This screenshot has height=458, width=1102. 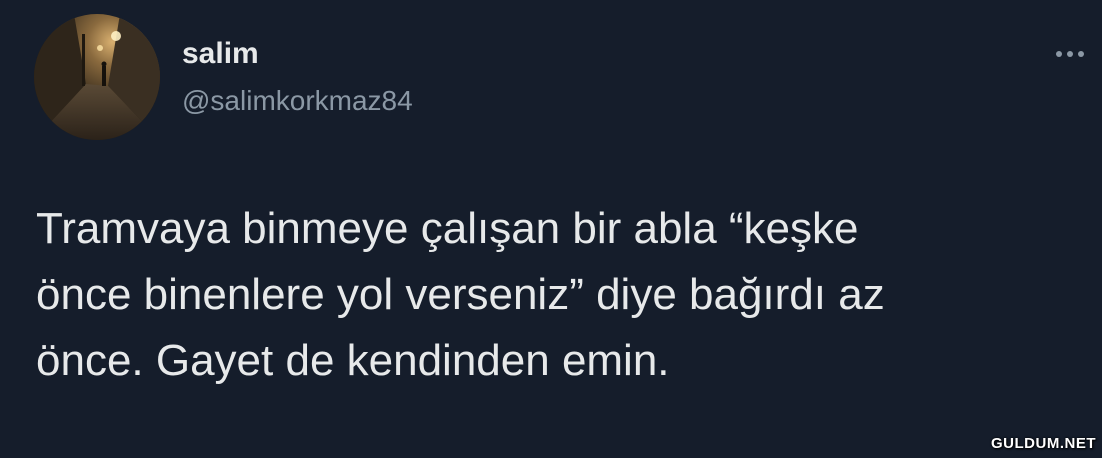 I want to click on avatar, so click(x=97, y=77).